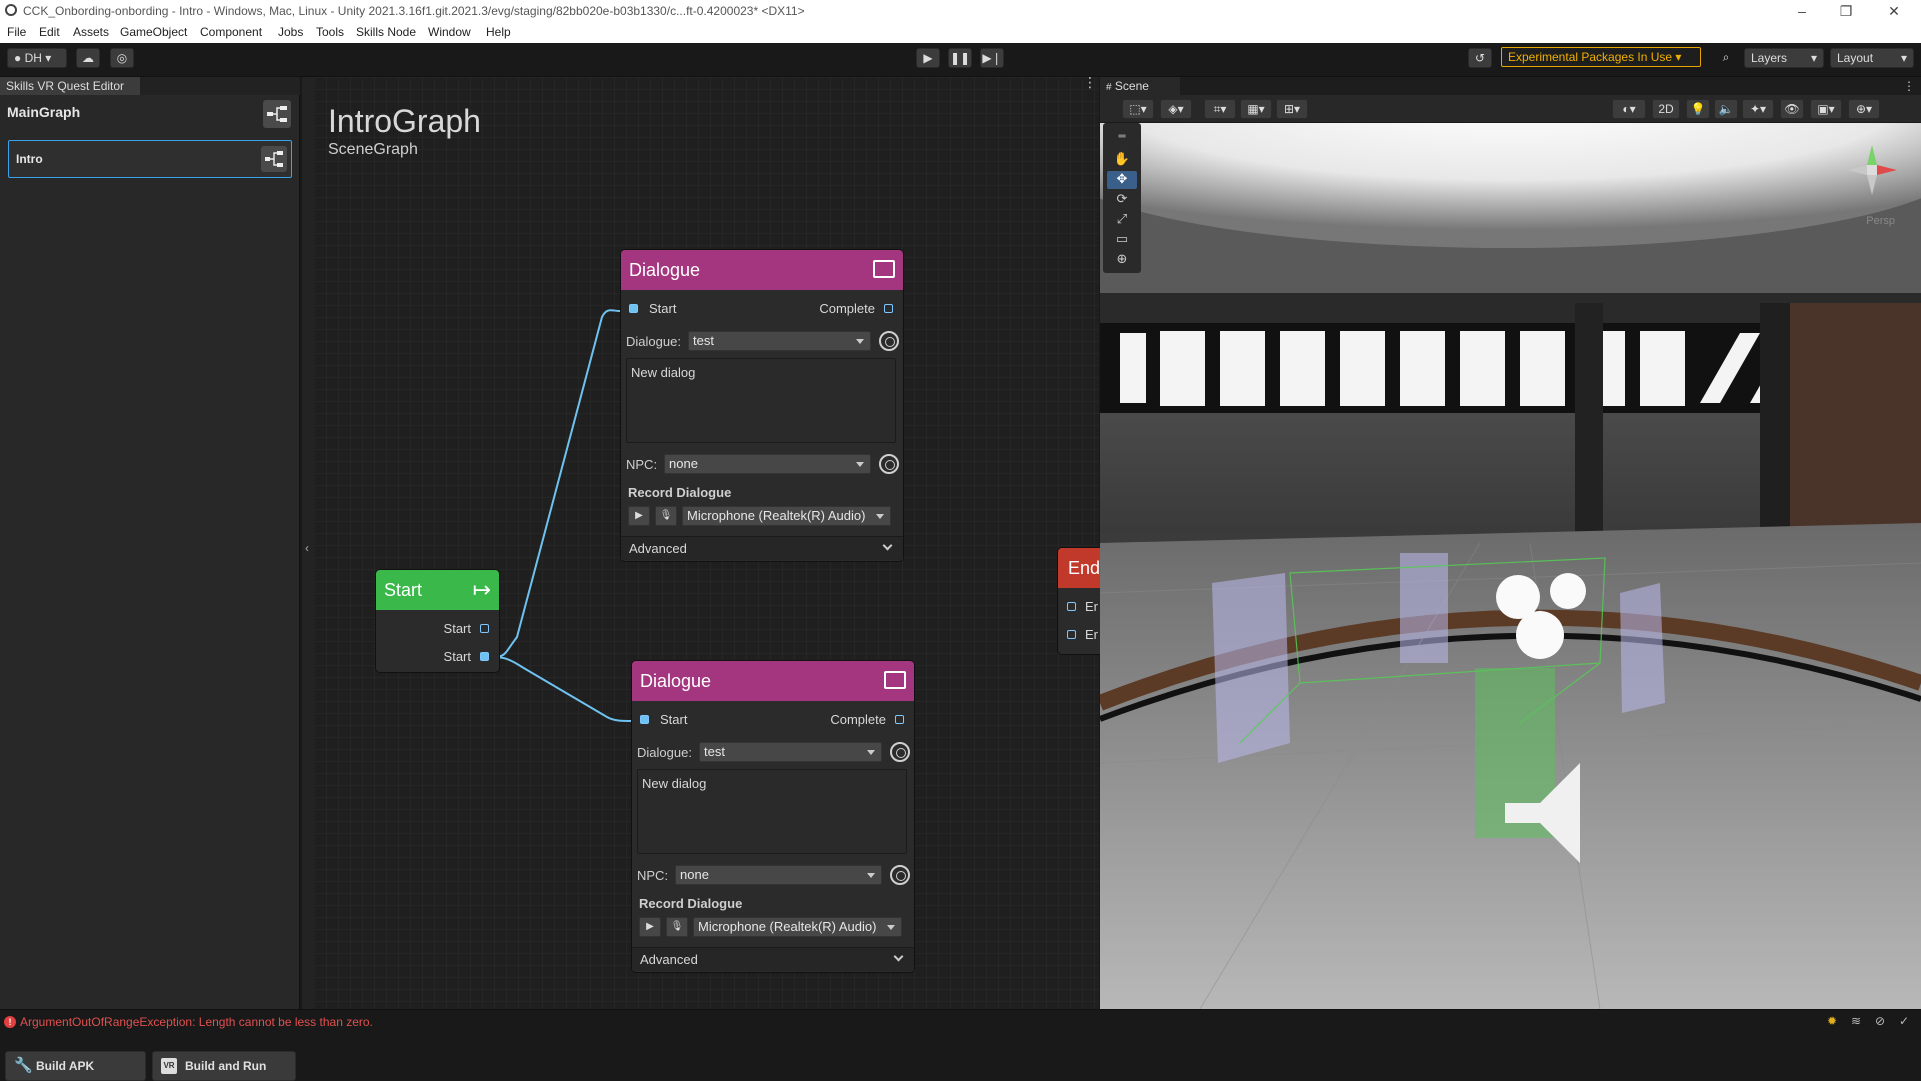  What do you see at coordinates (762, 270) in the screenshot?
I see `dialogue-node-header: Dialogue` at bounding box center [762, 270].